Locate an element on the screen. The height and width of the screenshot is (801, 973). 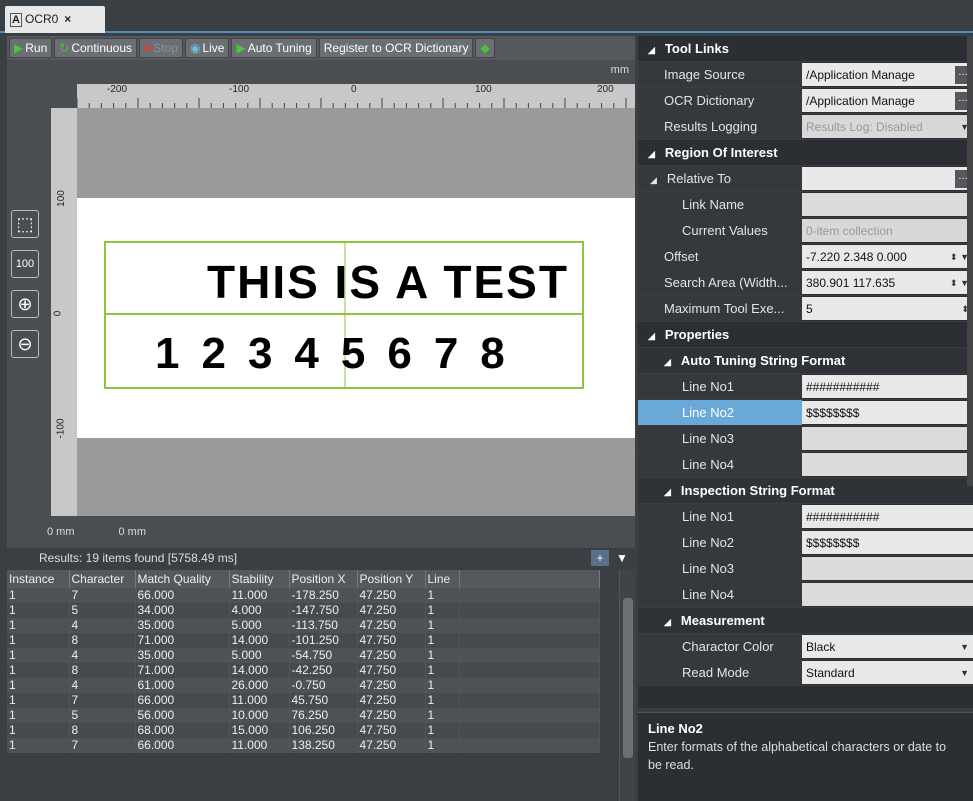
table-scrollbar is located at coordinates (627, 685).